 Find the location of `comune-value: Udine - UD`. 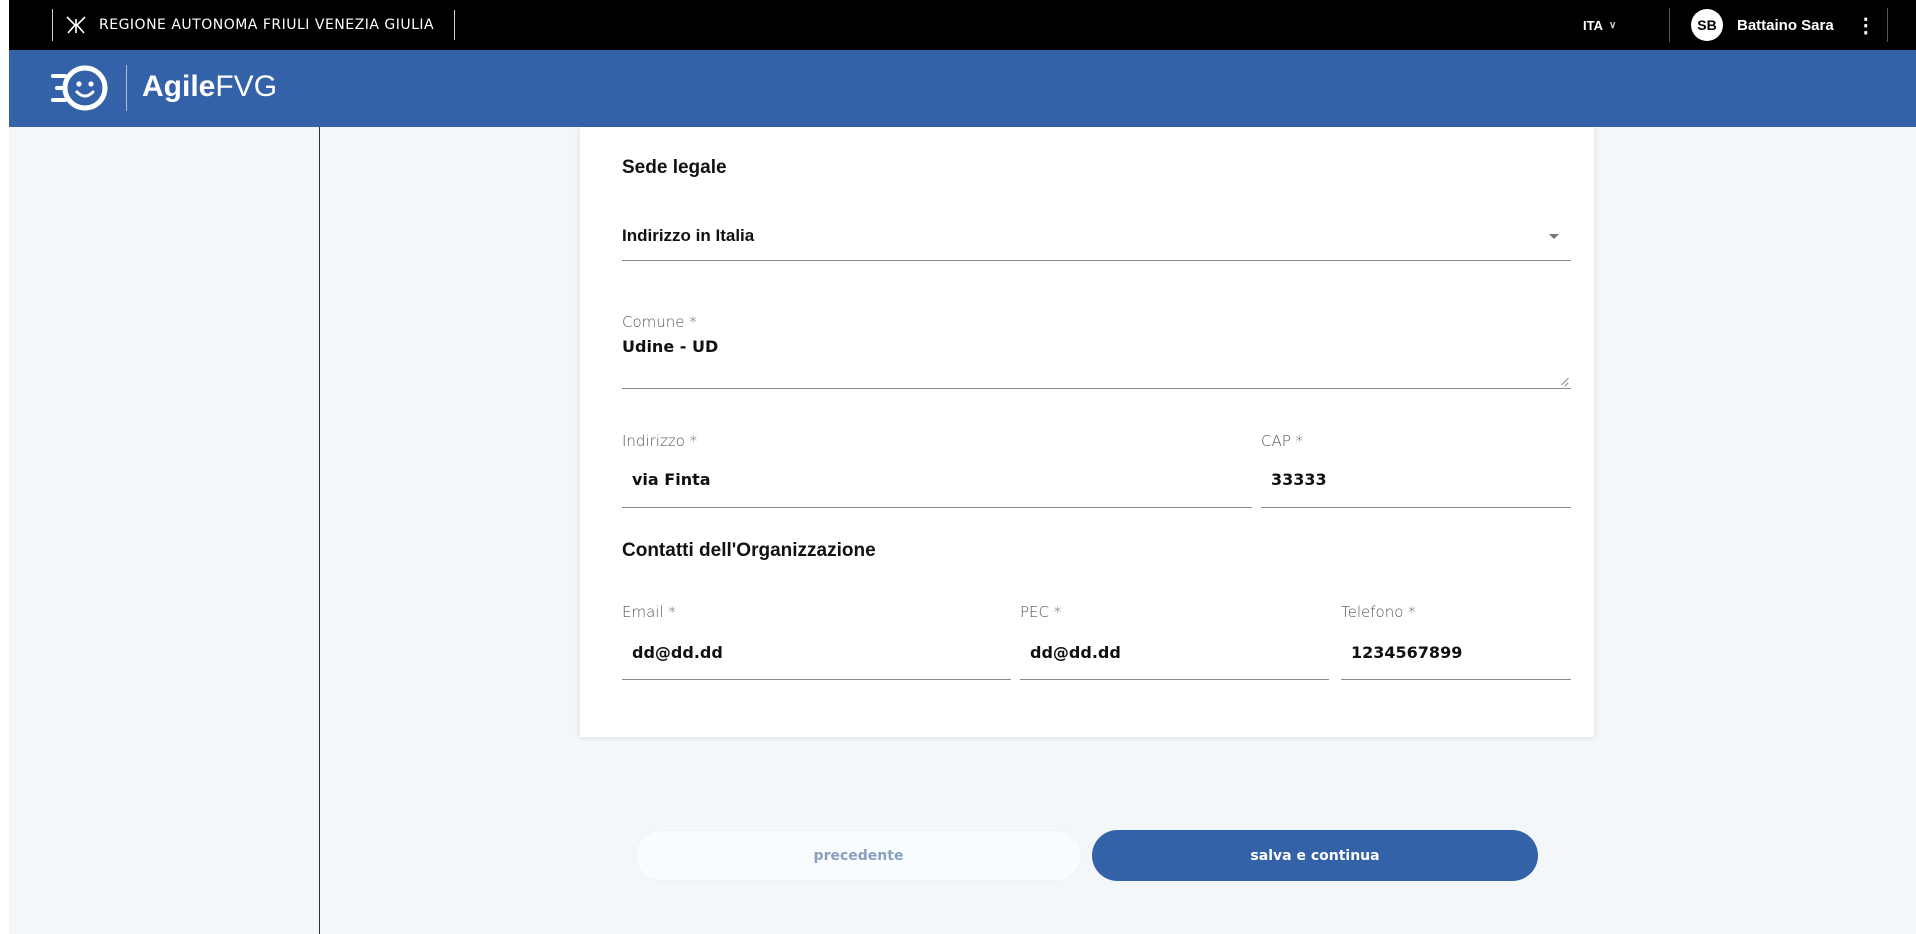

comune-value: Udine - UD is located at coordinates (670, 346).